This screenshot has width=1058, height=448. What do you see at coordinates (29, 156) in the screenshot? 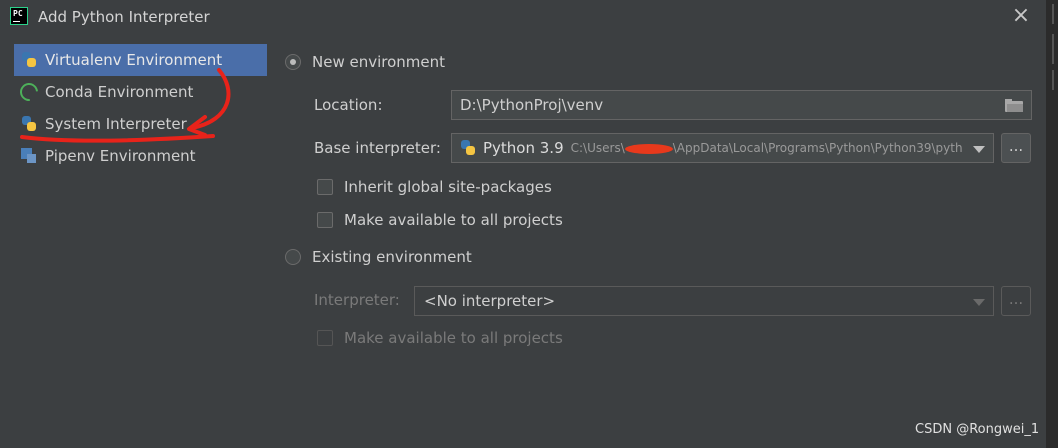
I see `pipenv-icon` at bounding box center [29, 156].